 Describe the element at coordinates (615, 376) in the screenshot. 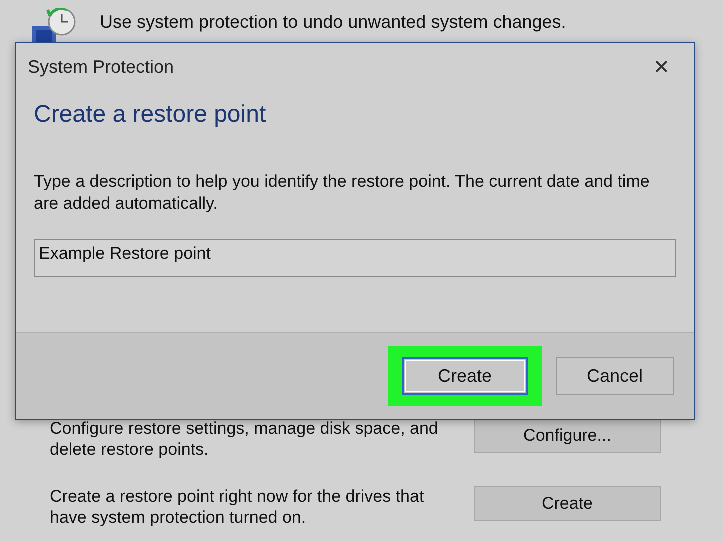

I see `dialog-button: Cancel` at that location.